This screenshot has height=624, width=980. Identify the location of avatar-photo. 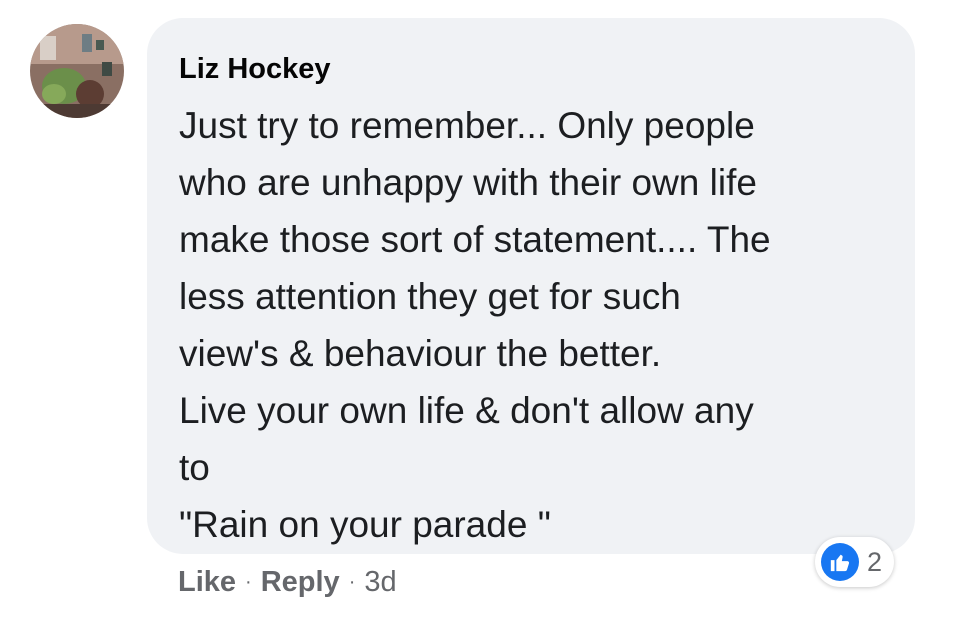
(77, 71).